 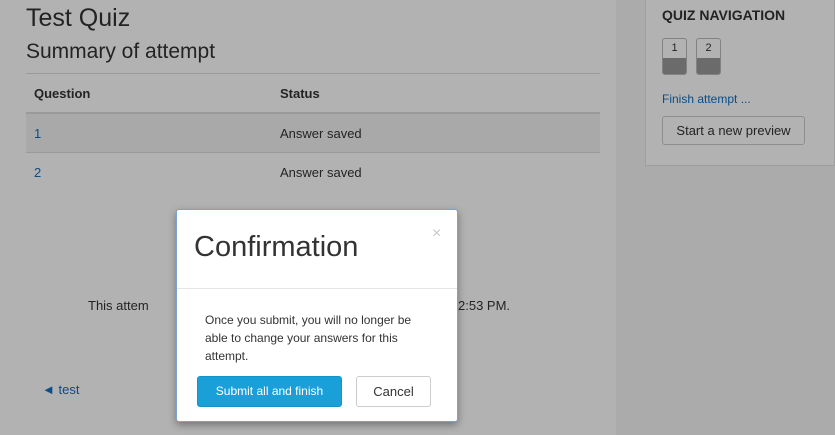 I want to click on dialog-header: Confirmation ×, so click(x=317, y=249).